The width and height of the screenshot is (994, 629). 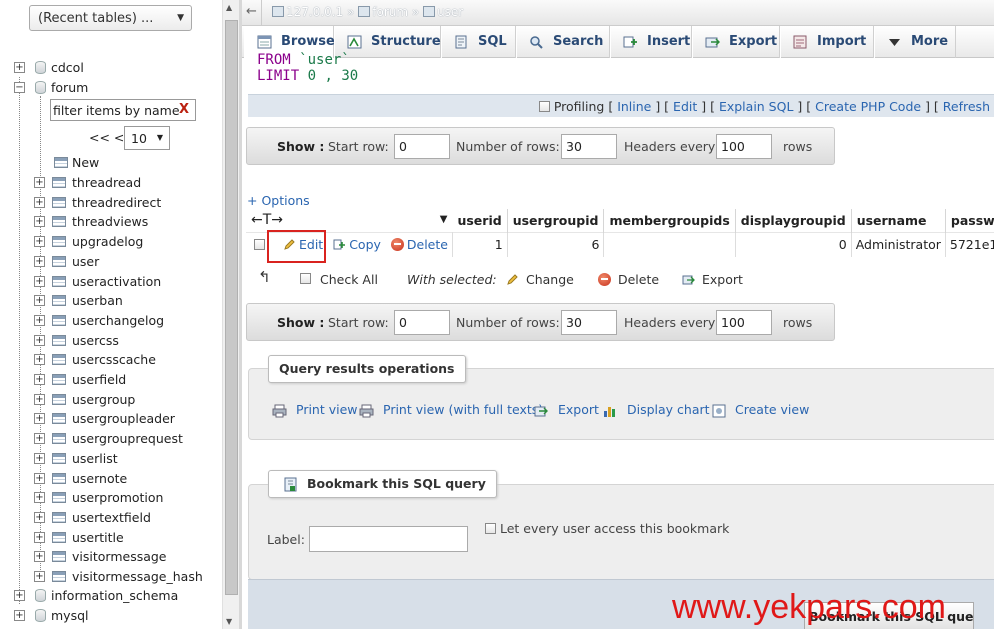 I want to click on print-view-full-link: Print view (with full texts), so click(x=463, y=409).